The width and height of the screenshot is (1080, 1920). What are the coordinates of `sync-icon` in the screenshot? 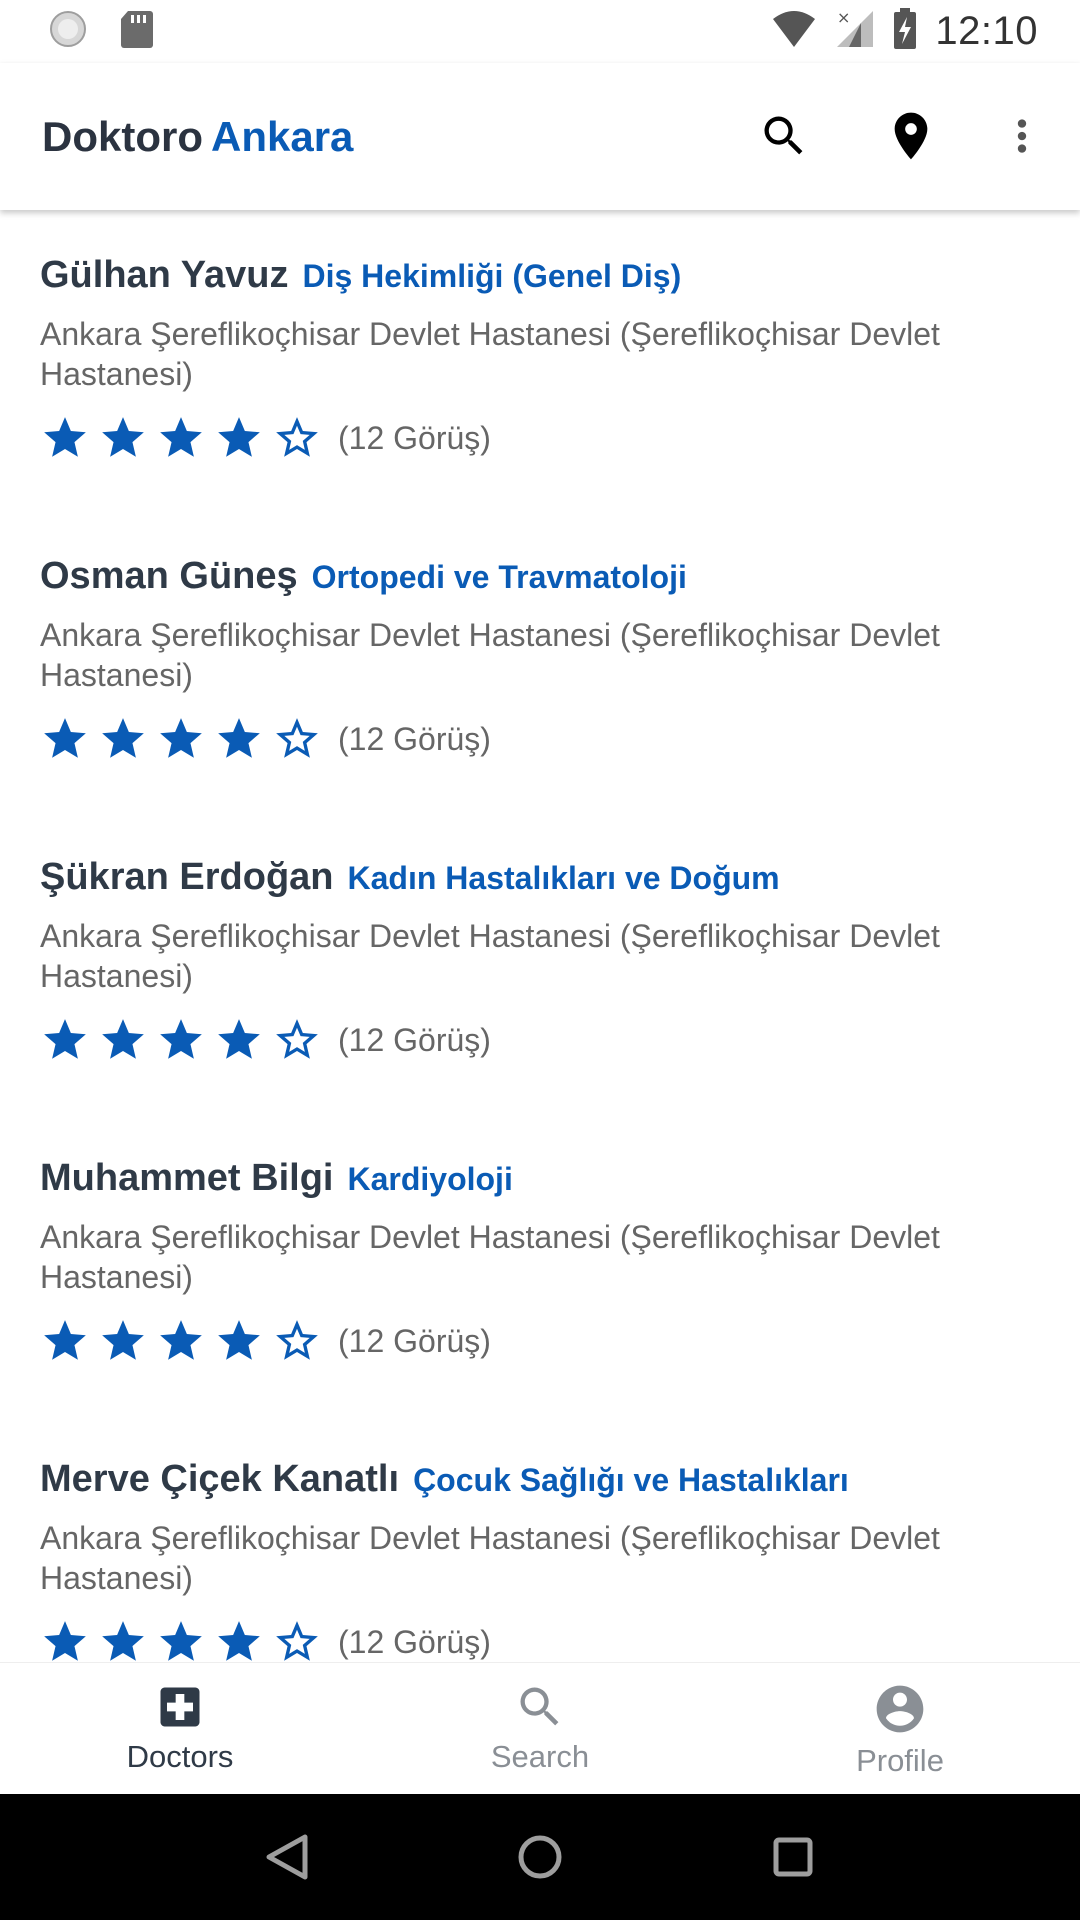 It's located at (68, 31).